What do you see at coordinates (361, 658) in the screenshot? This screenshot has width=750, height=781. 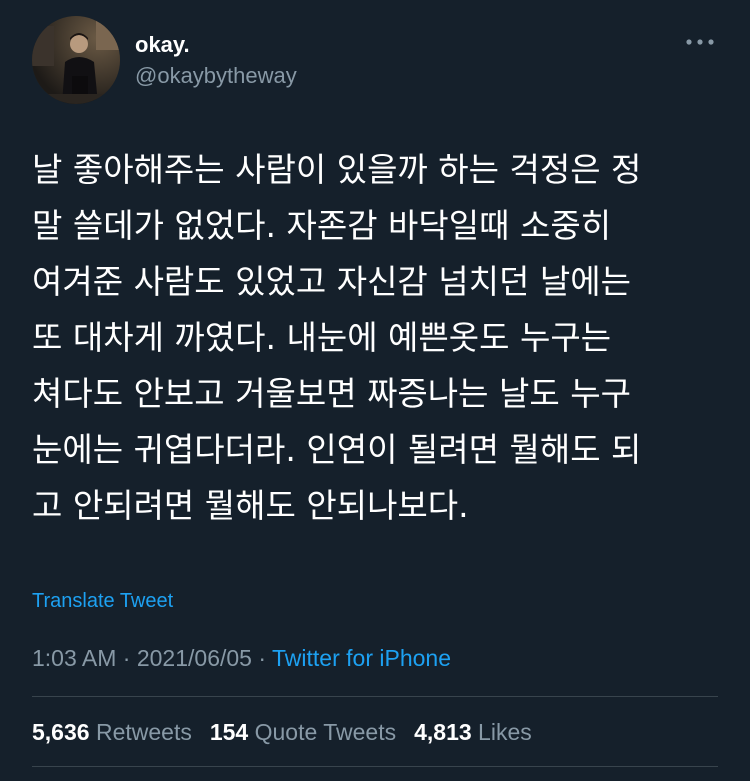 I see `tweet-source-link: Twitter for iPhone` at bounding box center [361, 658].